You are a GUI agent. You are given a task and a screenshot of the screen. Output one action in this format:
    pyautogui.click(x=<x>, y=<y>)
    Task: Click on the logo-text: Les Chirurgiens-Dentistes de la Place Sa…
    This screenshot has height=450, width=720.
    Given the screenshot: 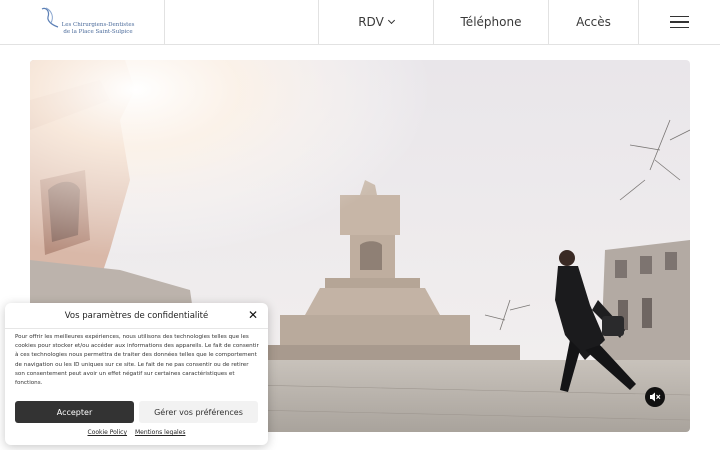 What is the action you would take?
    pyautogui.click(x=98, y=29)
    